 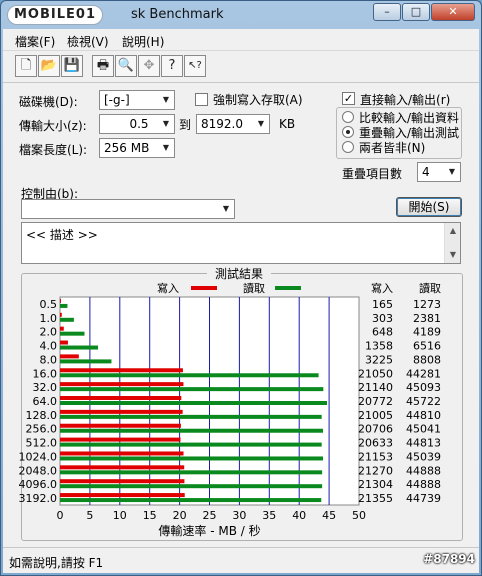 What do you see at coordinates (60, 515) in the screenshot?
I see `x-tick-label: 0` at bounding box center [60, 515].